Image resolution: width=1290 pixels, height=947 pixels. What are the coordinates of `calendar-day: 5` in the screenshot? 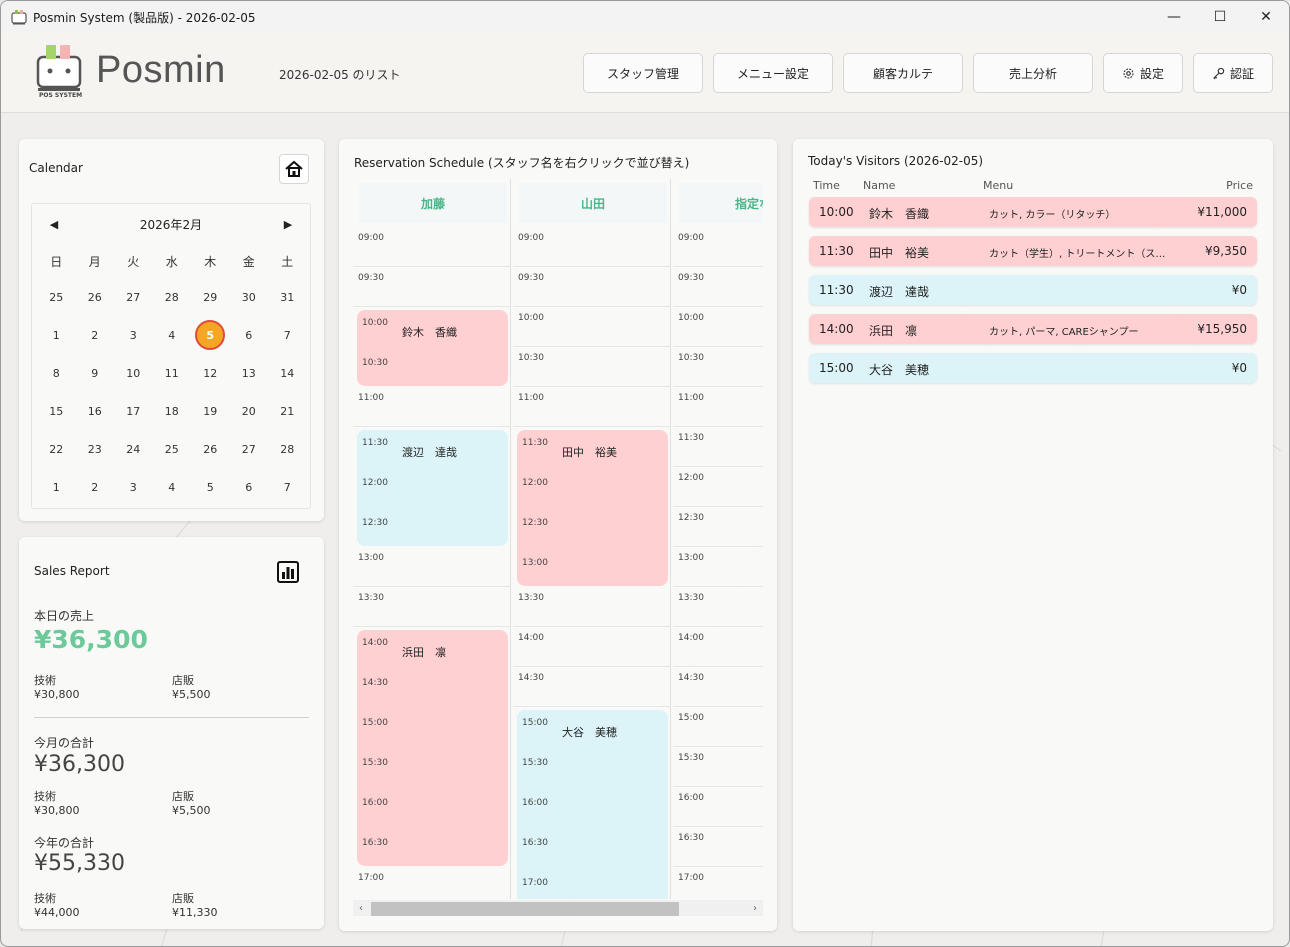 It's located at (210, 487).